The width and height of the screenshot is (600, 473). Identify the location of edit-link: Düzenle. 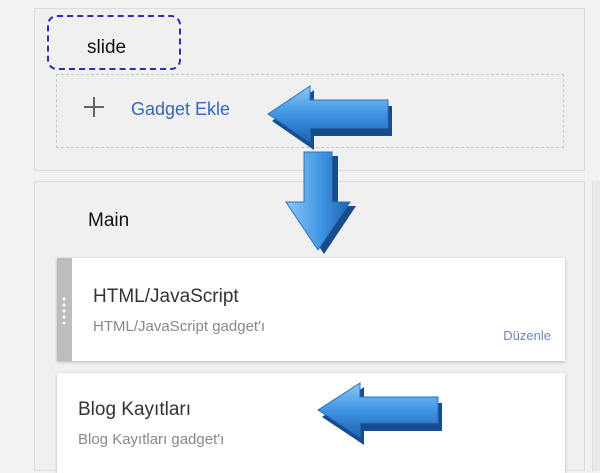
(527, 335).